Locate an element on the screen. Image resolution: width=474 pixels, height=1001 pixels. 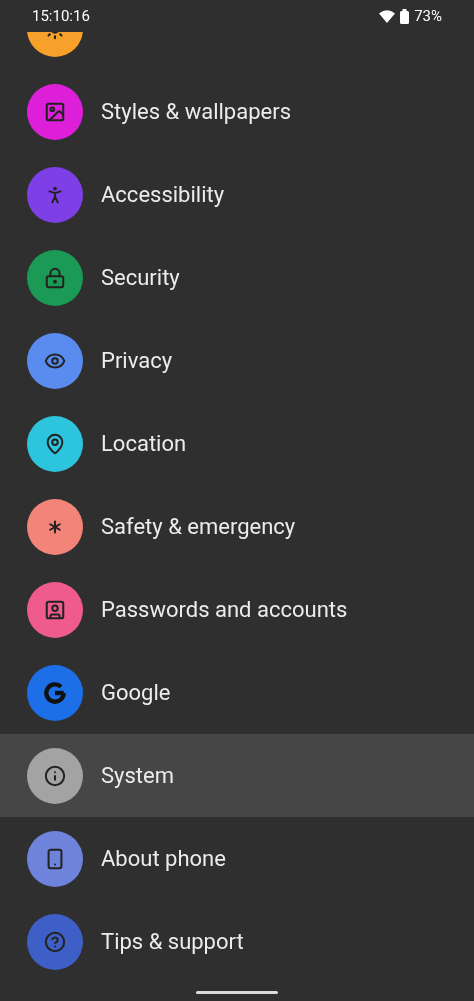
help-icon is located at coordinates (55, 941).